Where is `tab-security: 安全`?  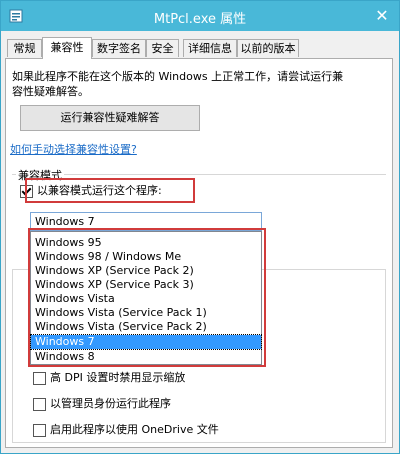
tab-security: 安全 is located at coordinates (162, 48).